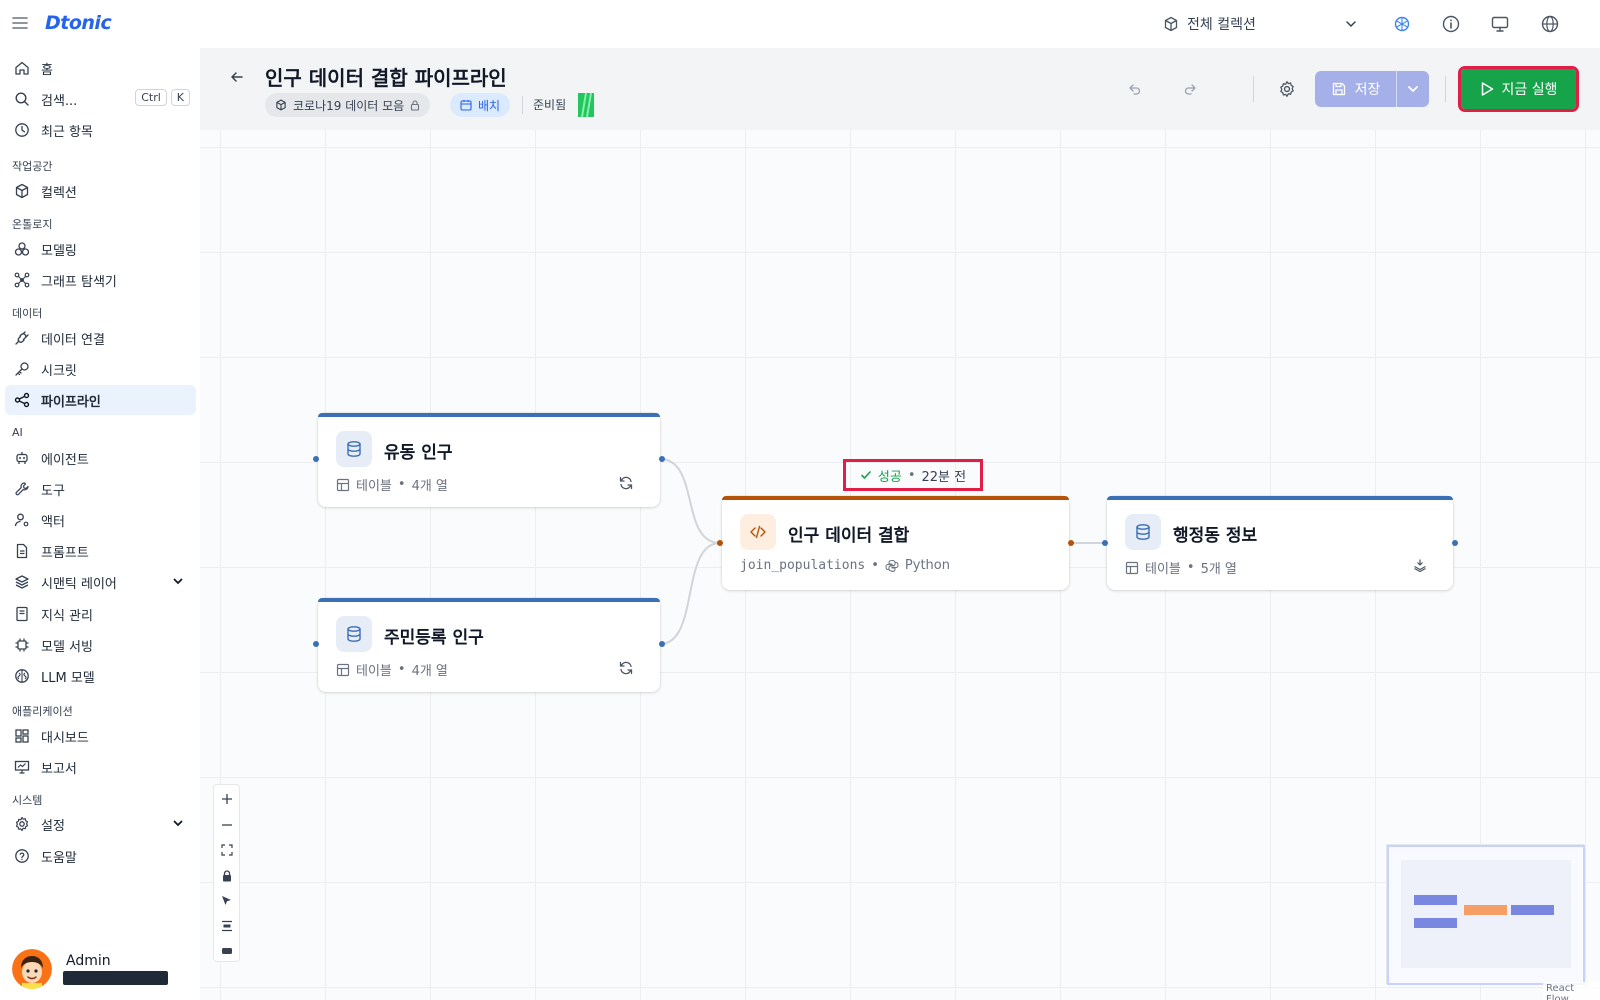  I want to click on sidebar-item-recent: 최근 항목, so click(100, 130).